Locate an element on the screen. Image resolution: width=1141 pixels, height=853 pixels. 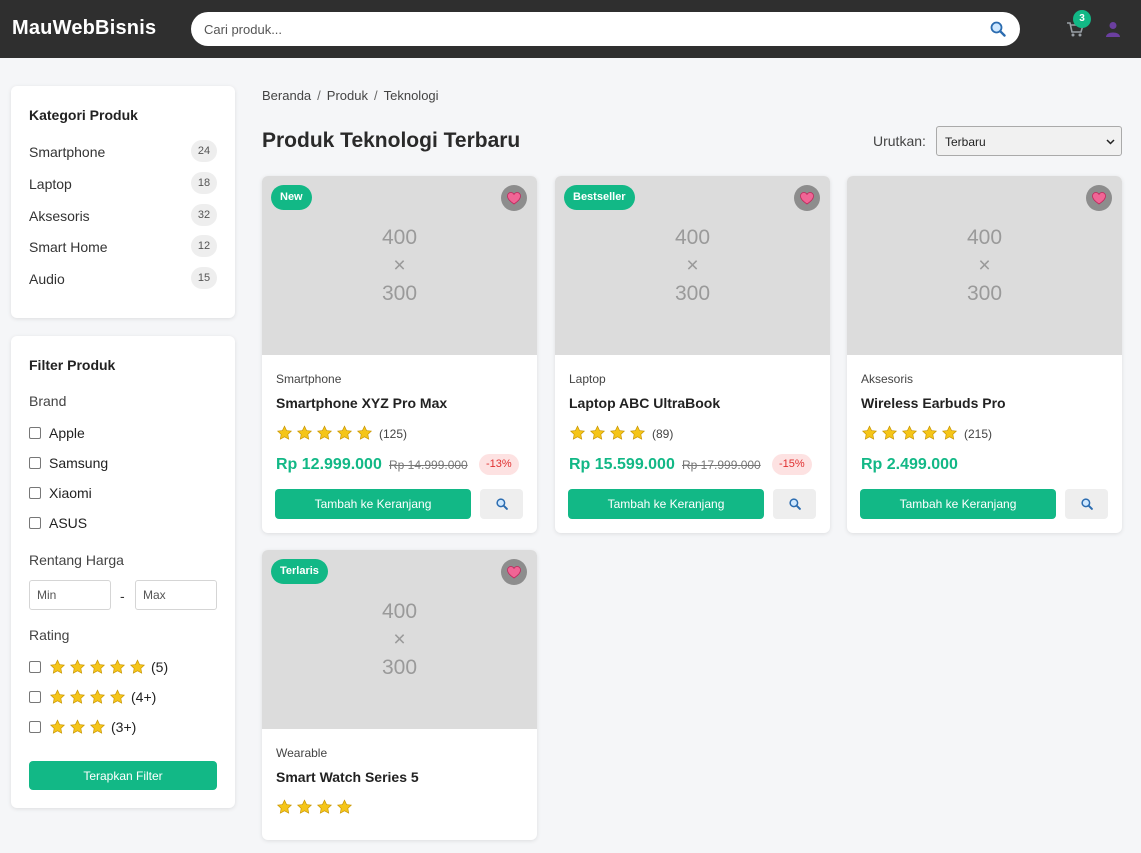
category-item-smartphone: Smartphone 24 is located at coordinates (123, 152).